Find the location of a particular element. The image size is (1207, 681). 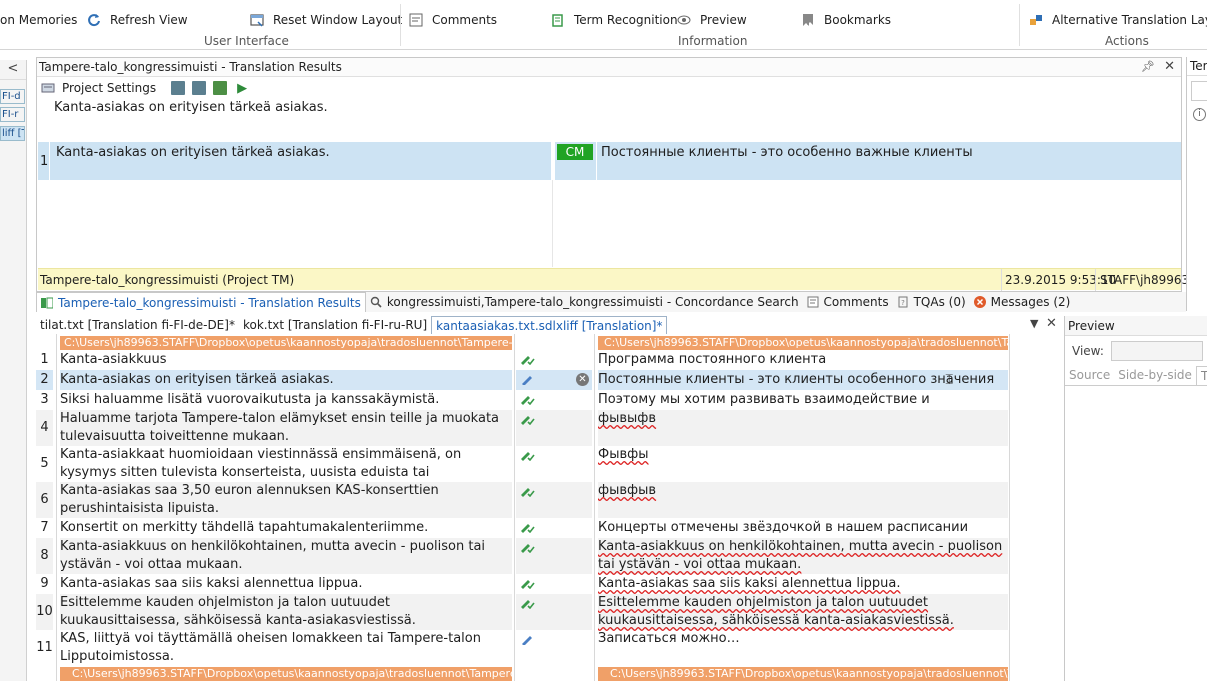

segment-number: 5 is located at coordinates (44, 463).